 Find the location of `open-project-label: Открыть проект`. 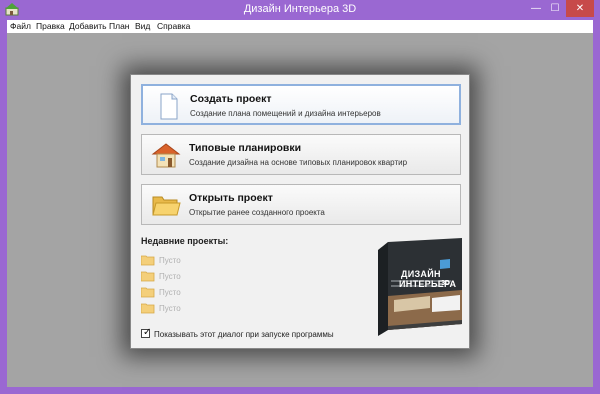

open-project-label: Открыть проект is located at coordinates (231, 198).